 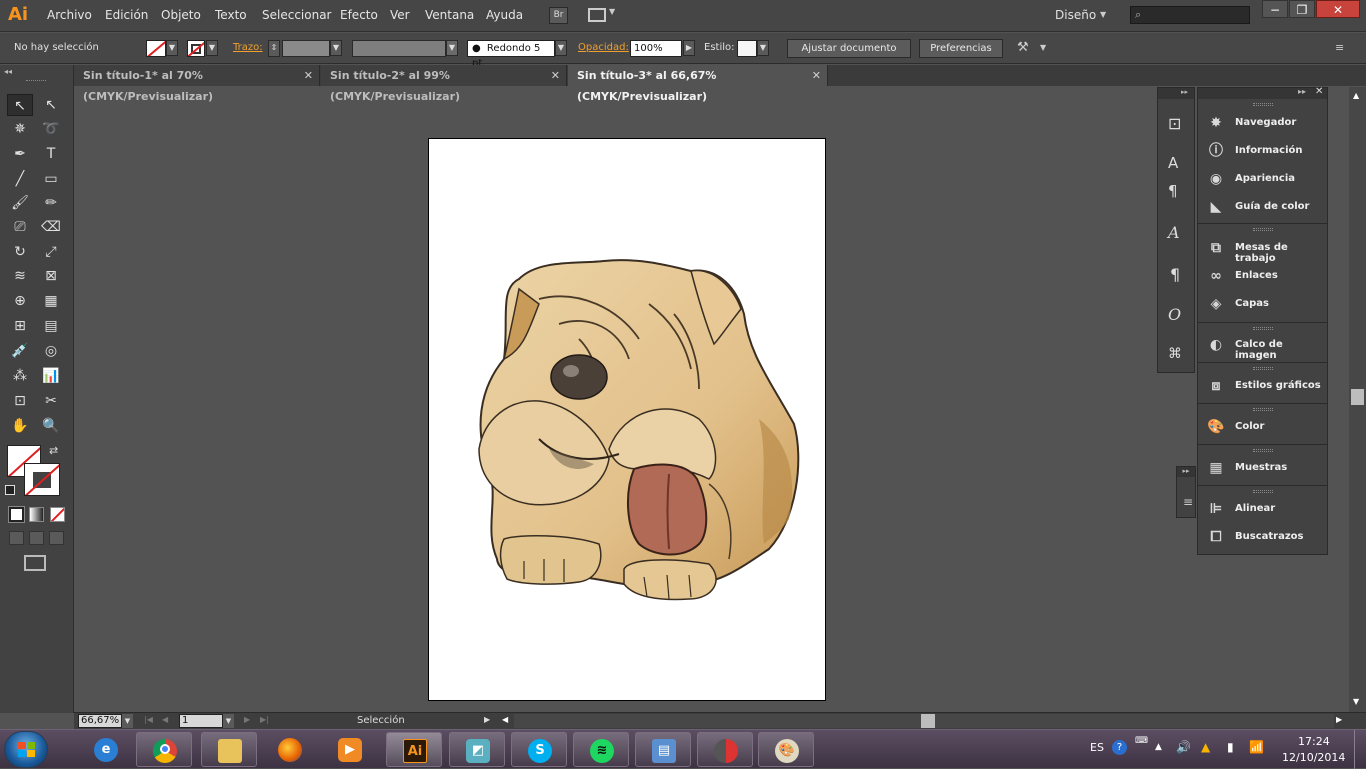 I want to click on brush-definition: ● Redondo 5 pt., so click(x=511, y=54).